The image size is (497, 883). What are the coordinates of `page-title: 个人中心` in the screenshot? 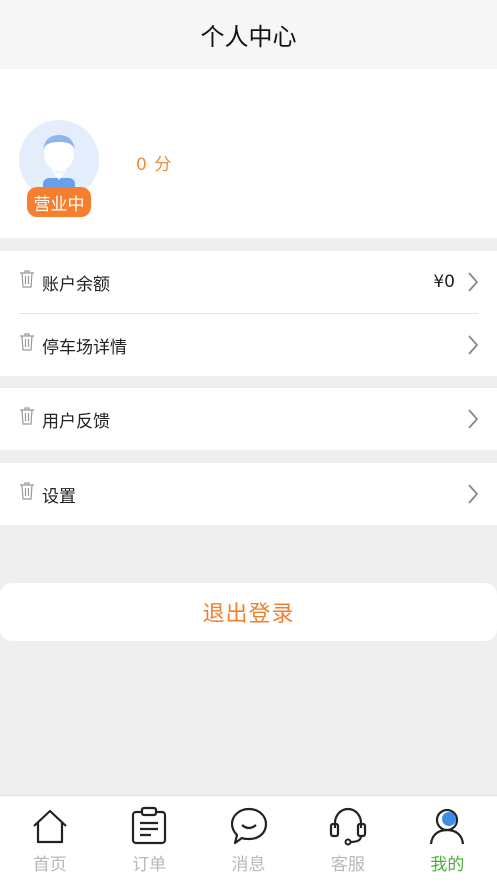 It's located at (248, 37).